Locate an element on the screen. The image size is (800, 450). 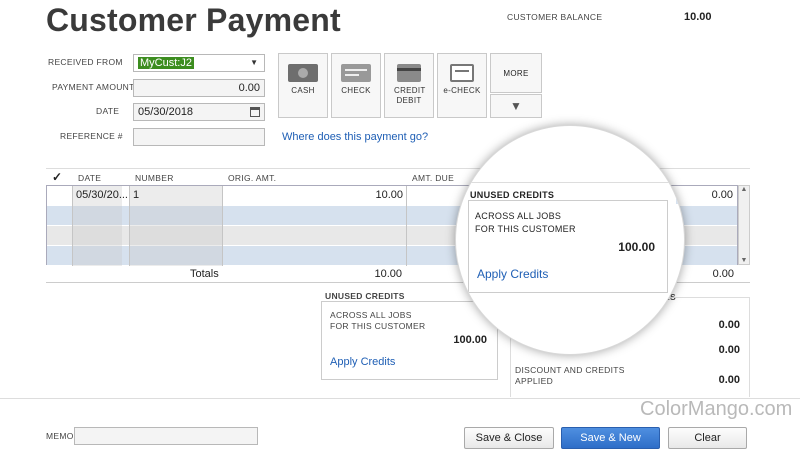
check-label: CHECK is located at coordinates (356, 90).